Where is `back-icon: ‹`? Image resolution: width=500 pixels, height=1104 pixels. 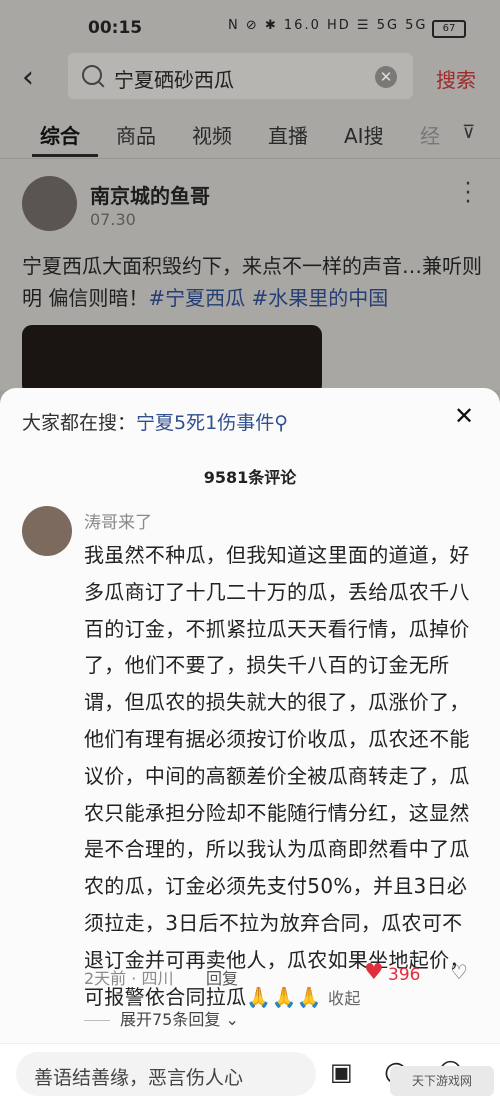
back-icon: ‹ is located at coordinates (28, 77).